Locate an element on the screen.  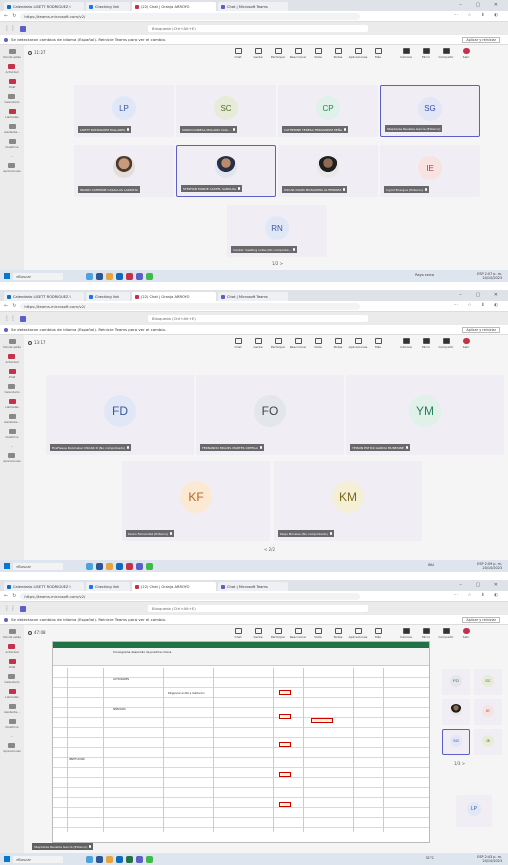
rail-item: OneDrive is located at coordinates (12, 434).